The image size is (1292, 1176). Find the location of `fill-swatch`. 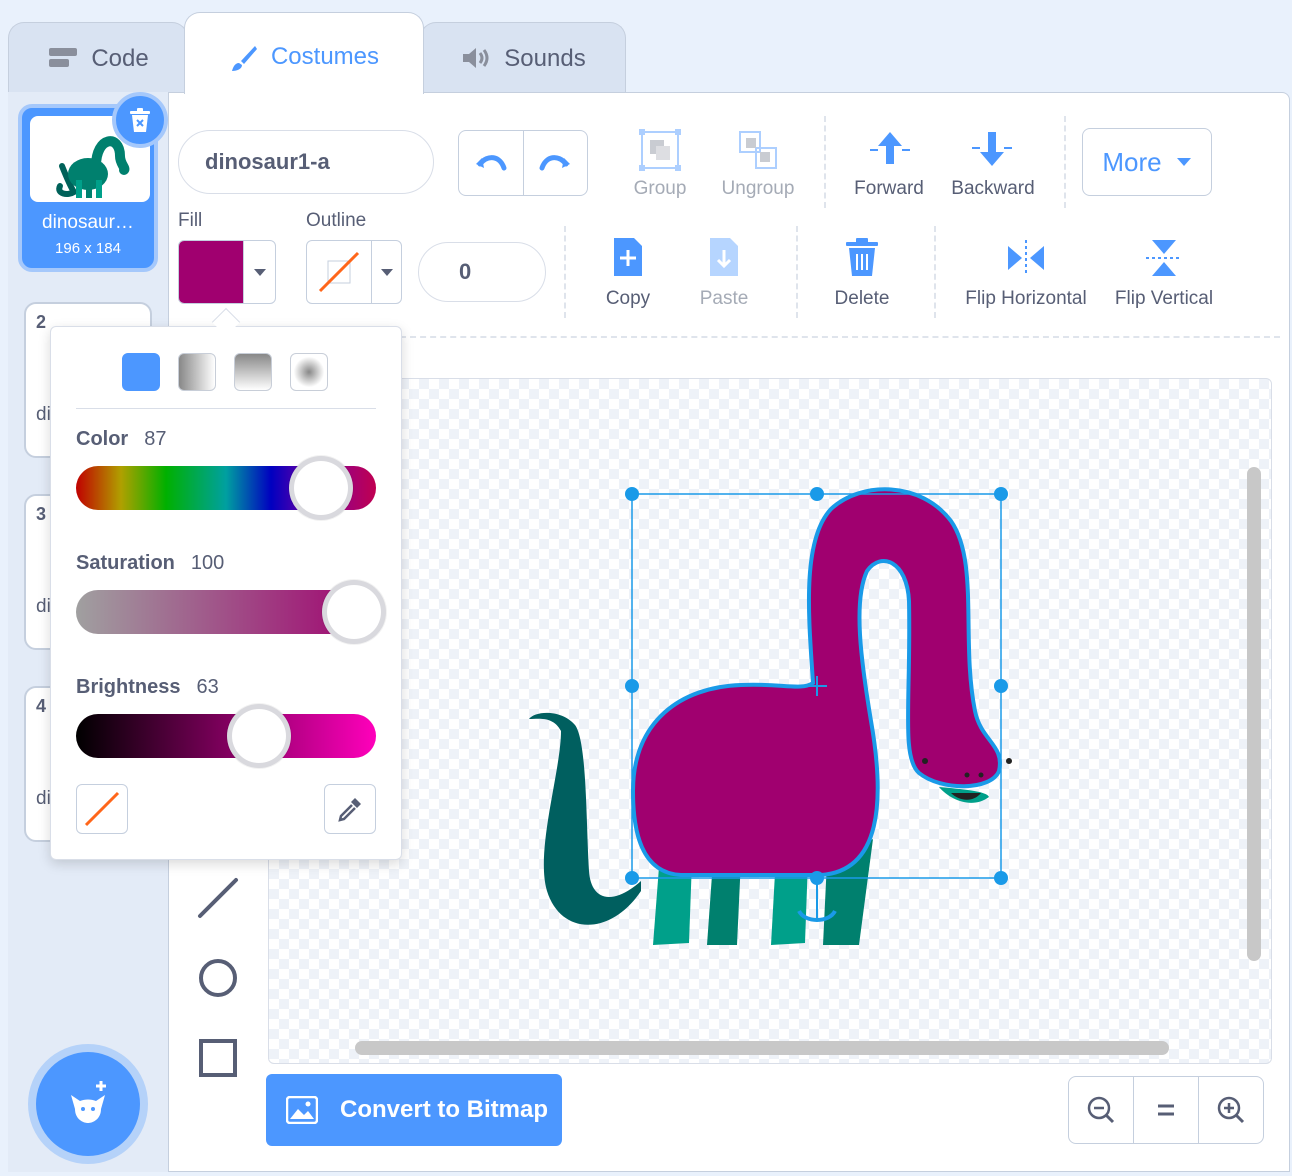

fill-swatch is located at coordinates (211, 272).